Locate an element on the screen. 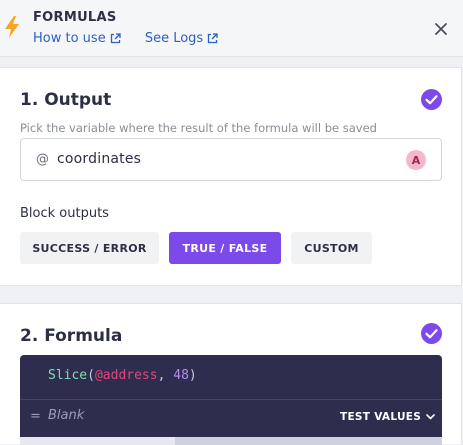  output-variable-field: @ coordinates A is located at coordinates (231, 159).